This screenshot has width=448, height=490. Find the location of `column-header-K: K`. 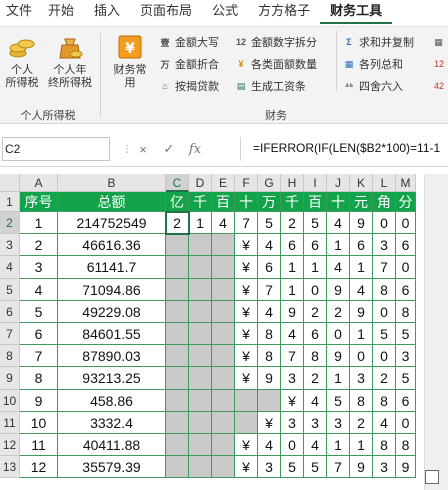

column-header-K: K is located at coordinates (361, 183).